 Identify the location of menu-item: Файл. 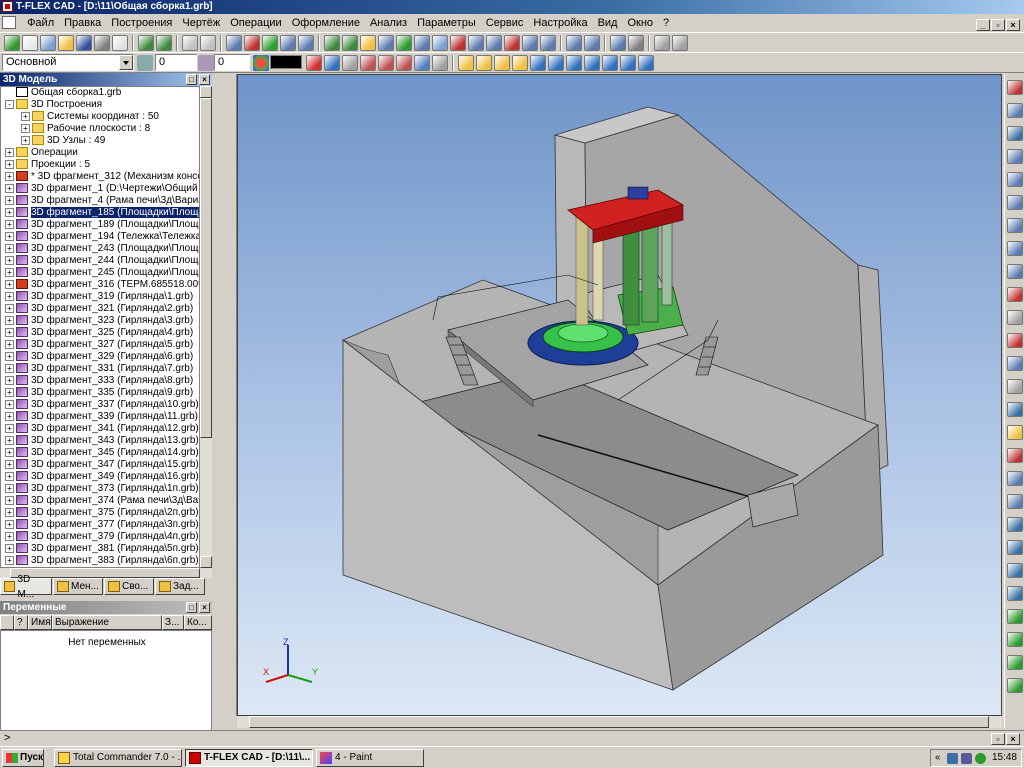
(40, 23).